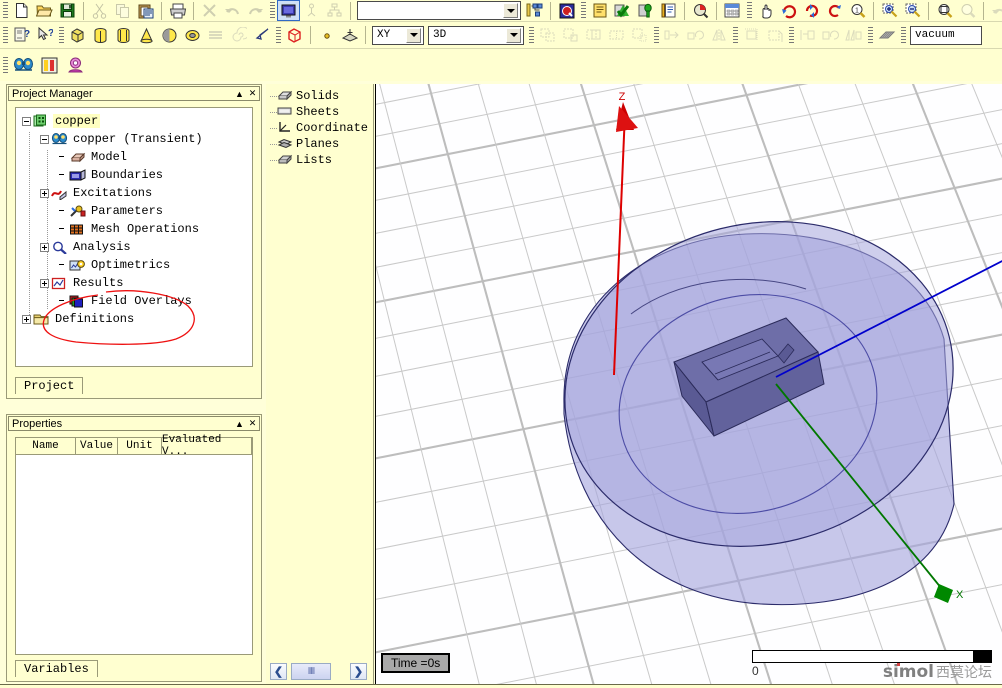 This screenshot has width=1002, height=688. I want to click on delete-icon, so click(209, 10).